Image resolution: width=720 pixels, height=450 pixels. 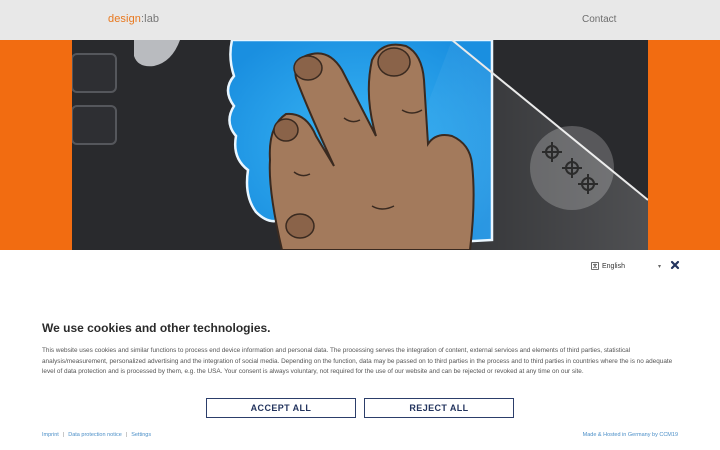 What do you see at coordinates (150, 19) in the screenshot?
I see `logo-part-lab: :lab` at bounding box center [150, 19].